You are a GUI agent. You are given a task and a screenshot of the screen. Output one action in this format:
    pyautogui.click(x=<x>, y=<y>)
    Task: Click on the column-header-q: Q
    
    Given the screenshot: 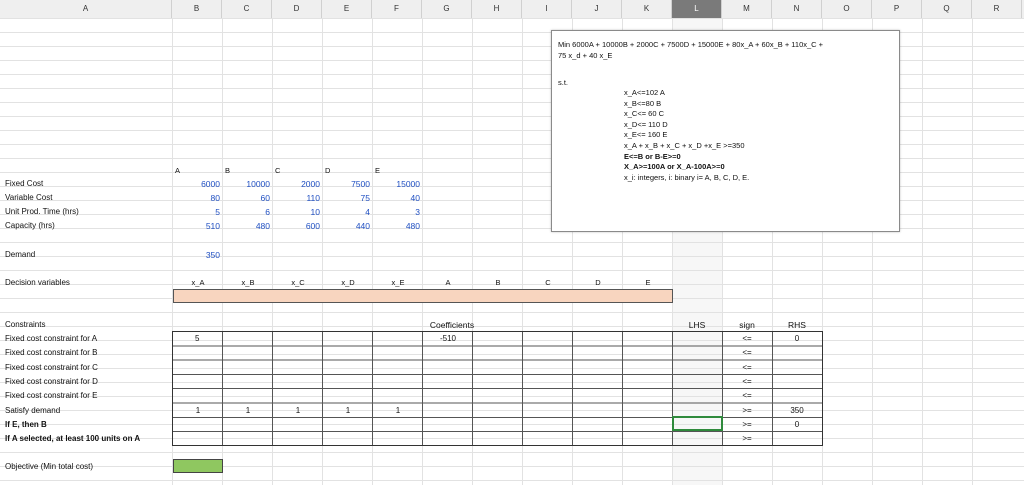 What is the action you would take?
    pyautogui.click(x=947, y=9)
    